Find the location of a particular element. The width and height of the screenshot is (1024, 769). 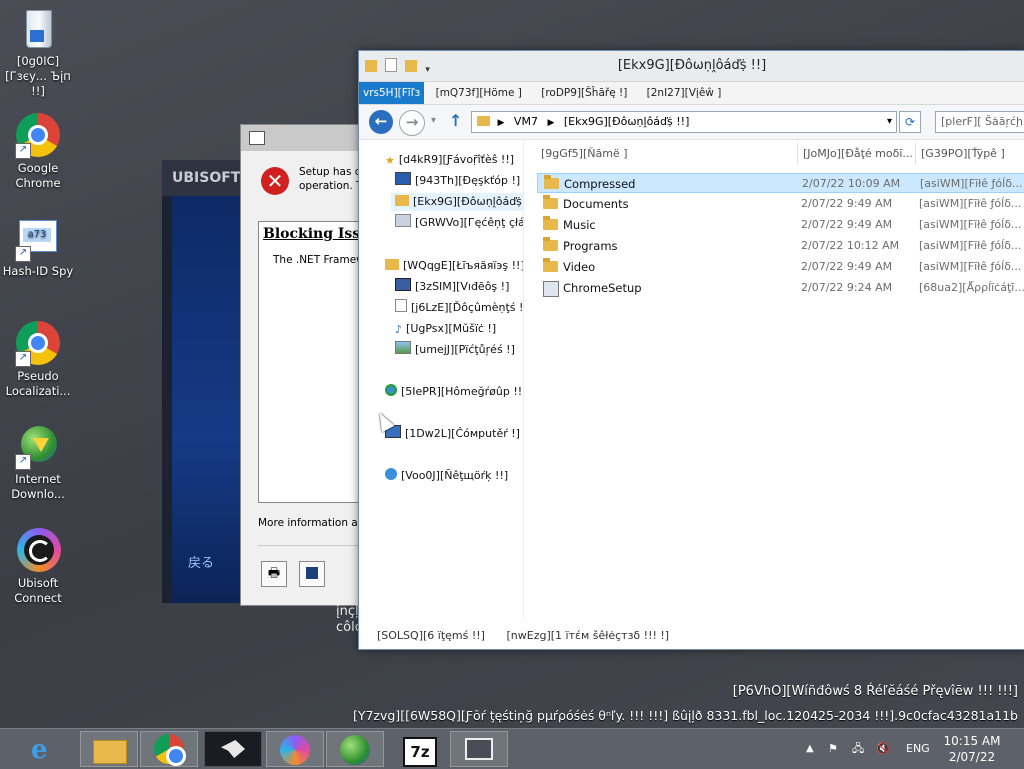

clock-time: 10:15 AM is located at coordinates (972, 741).